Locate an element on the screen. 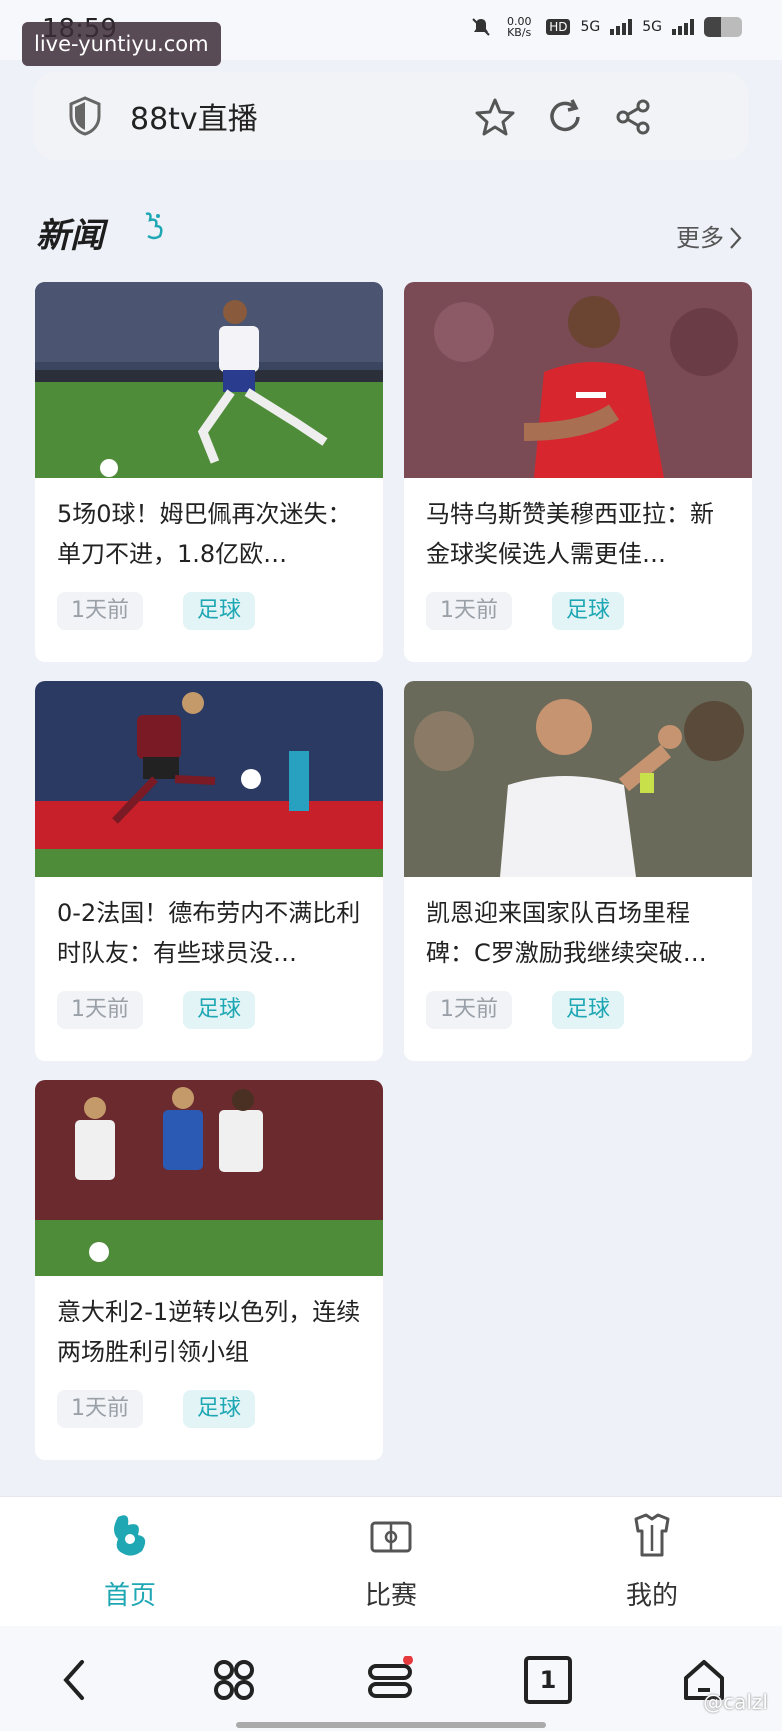 Image resolution: width=782 pixels, height=1731 pixels. news-card: 马特乌斯赞美穆西亚拉：新金球奖候选人需更佳… 1天前 足球 is located at coordinates (578, 472).